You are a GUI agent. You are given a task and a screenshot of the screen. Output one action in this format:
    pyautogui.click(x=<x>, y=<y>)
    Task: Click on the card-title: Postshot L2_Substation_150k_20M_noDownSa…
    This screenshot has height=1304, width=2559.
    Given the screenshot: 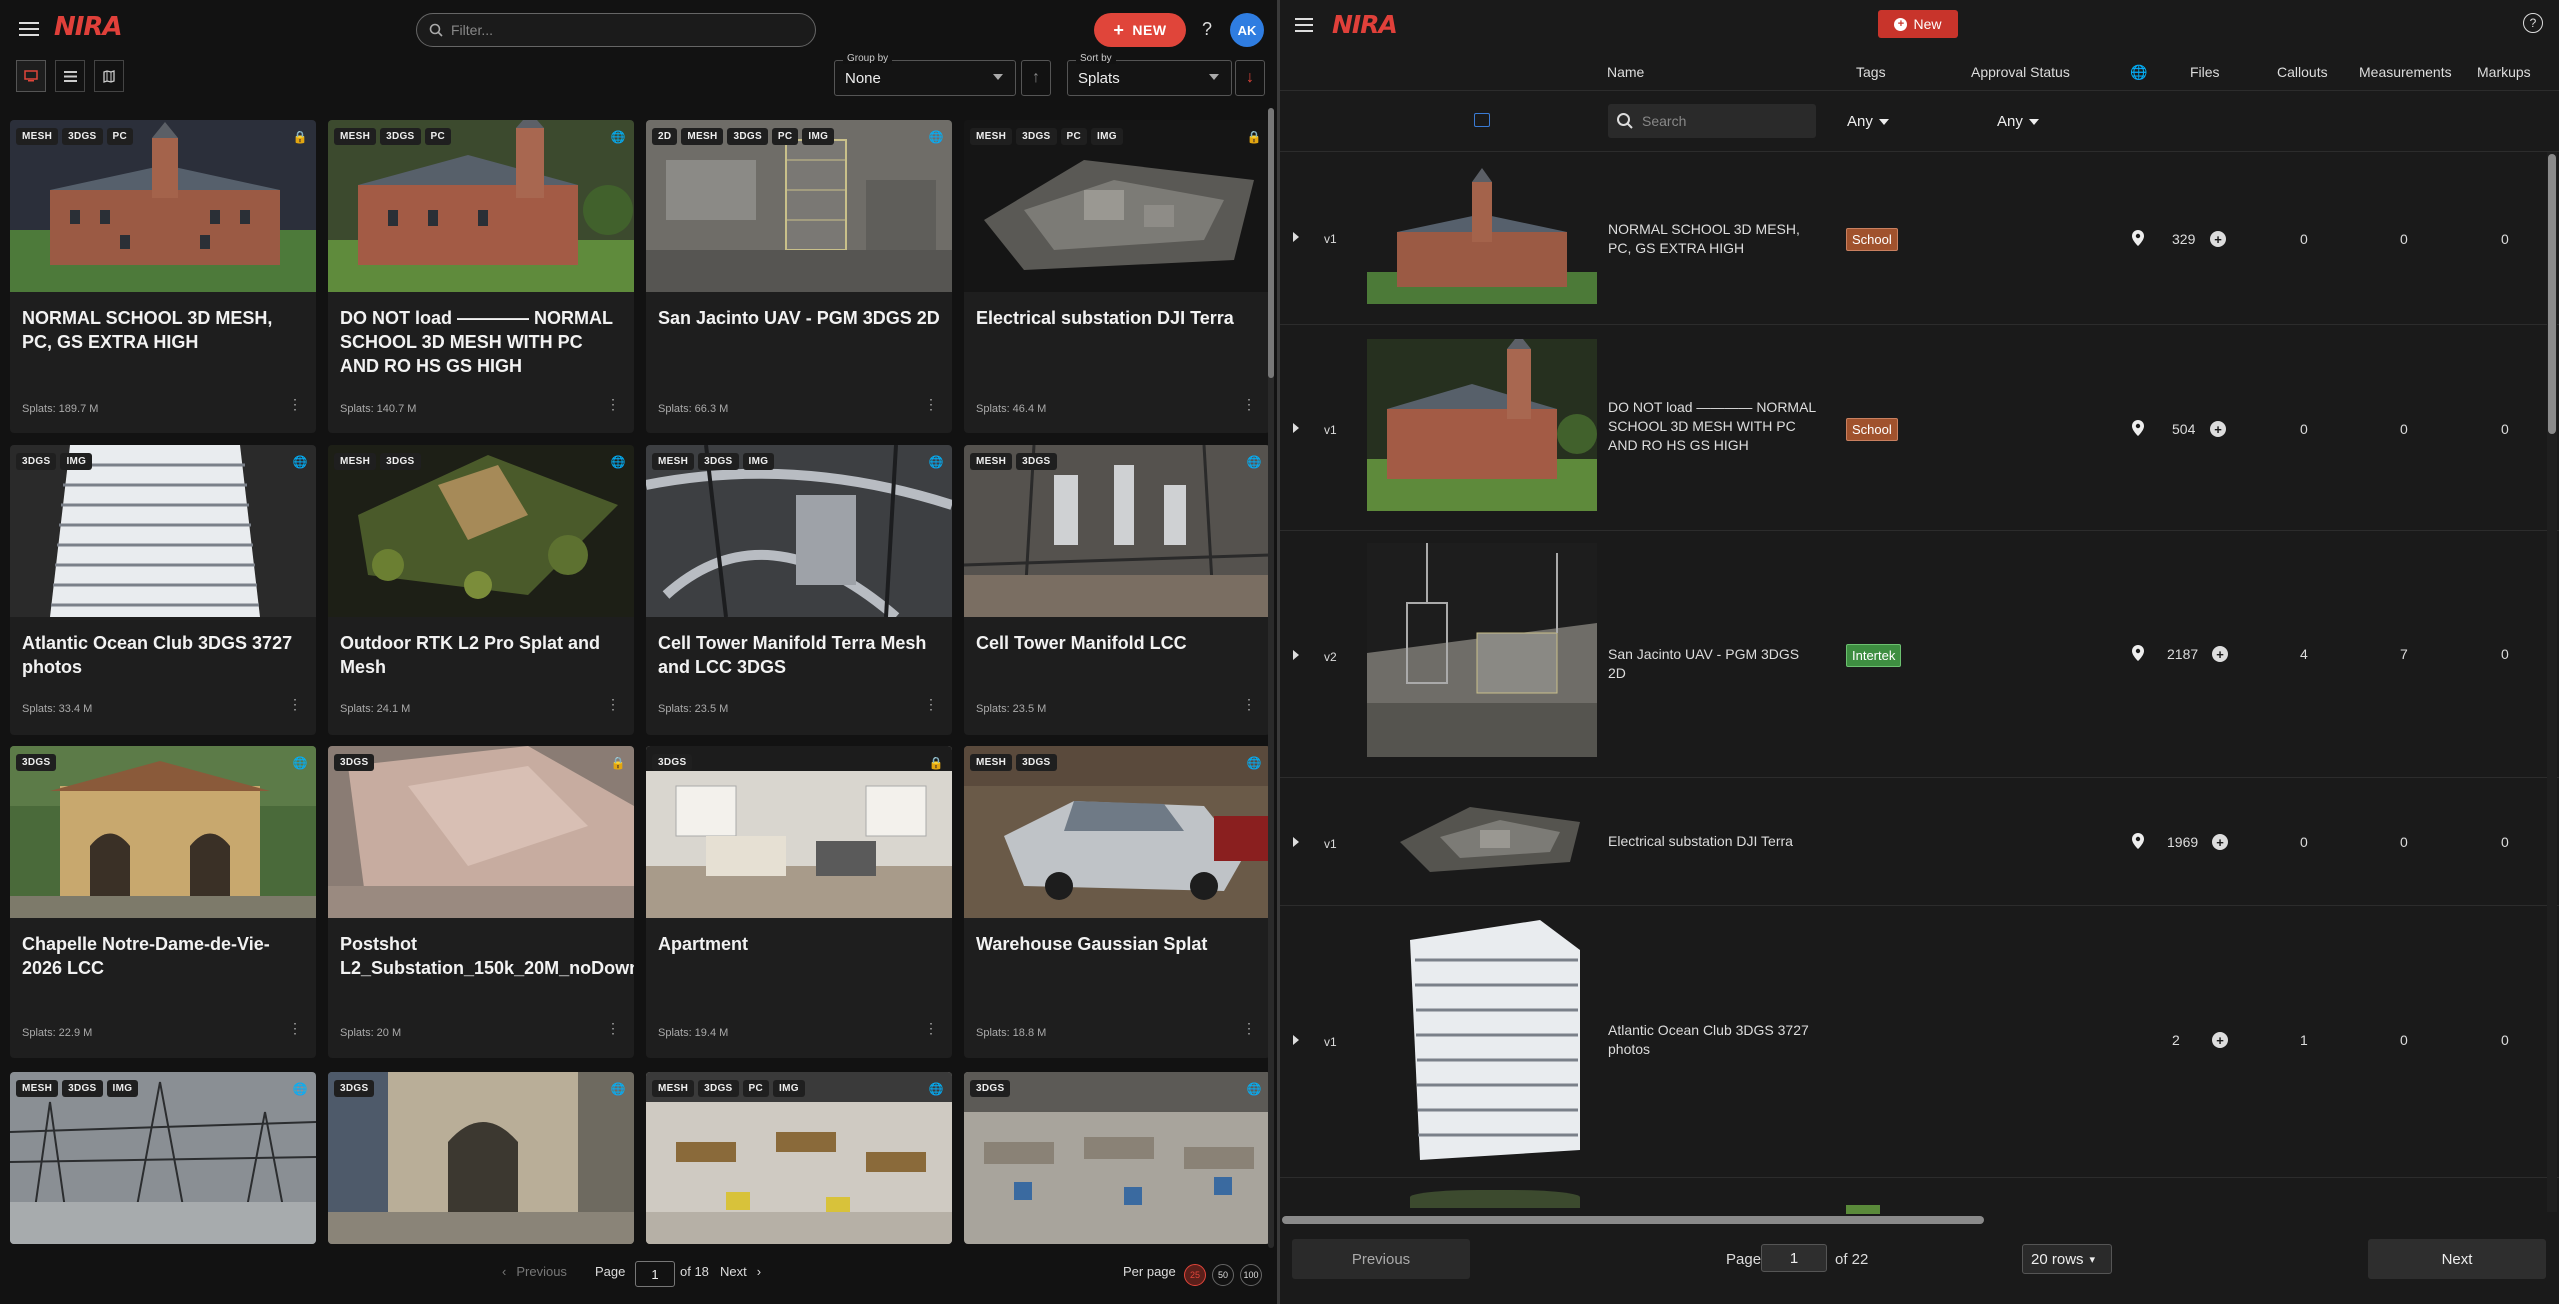 What is the action you would take?
    pyautogui.click(x=487, y=956)
    